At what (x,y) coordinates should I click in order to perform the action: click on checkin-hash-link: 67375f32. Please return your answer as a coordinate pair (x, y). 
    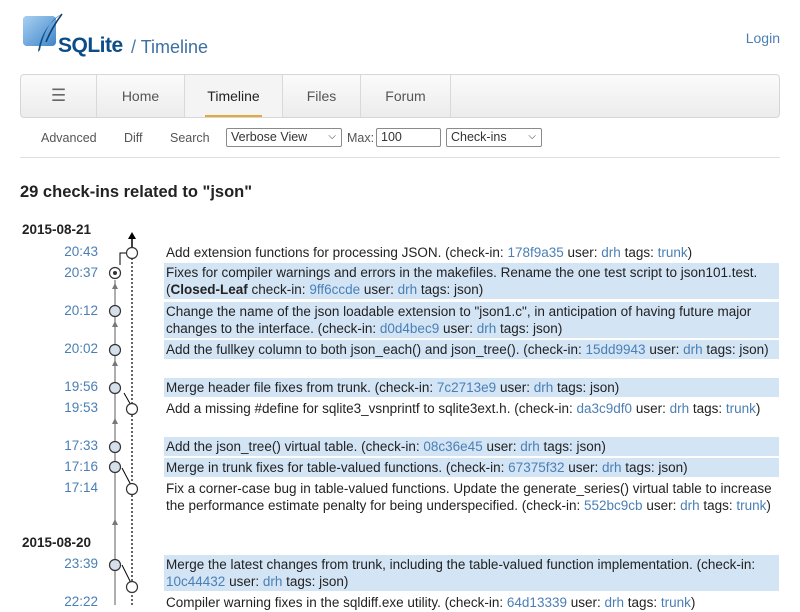
    Looking at the image, I should click on (536, 467).